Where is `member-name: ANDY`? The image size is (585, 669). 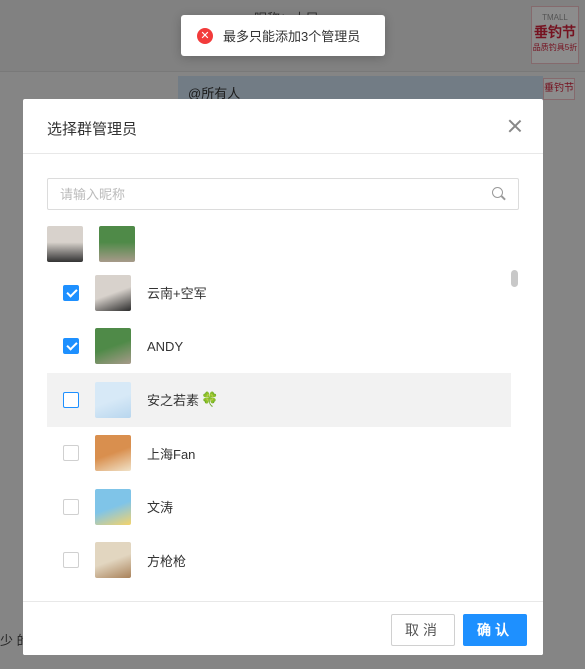 member-name: ANDY is located at coordinates (165, 346).